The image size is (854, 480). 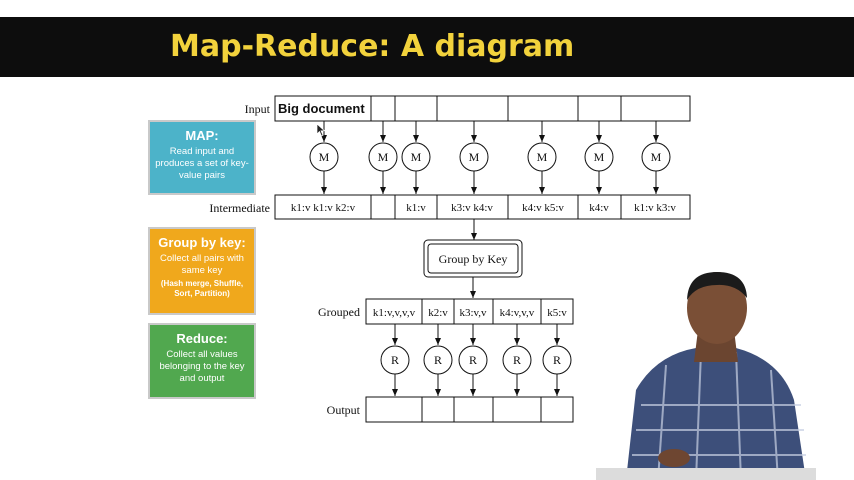 I want to click on mapper-4-label: M, so click(x=474, y=157).